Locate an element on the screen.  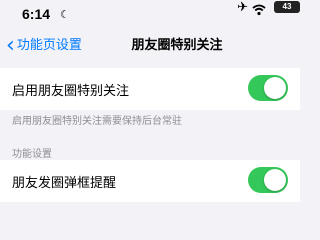
section-header: 功能设置 is located at coordinates (32, 154).